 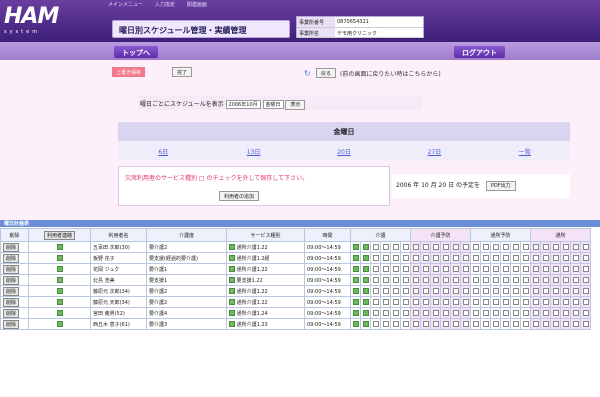 I want to click on date-link: 一覧, so click(x=525, y=151).